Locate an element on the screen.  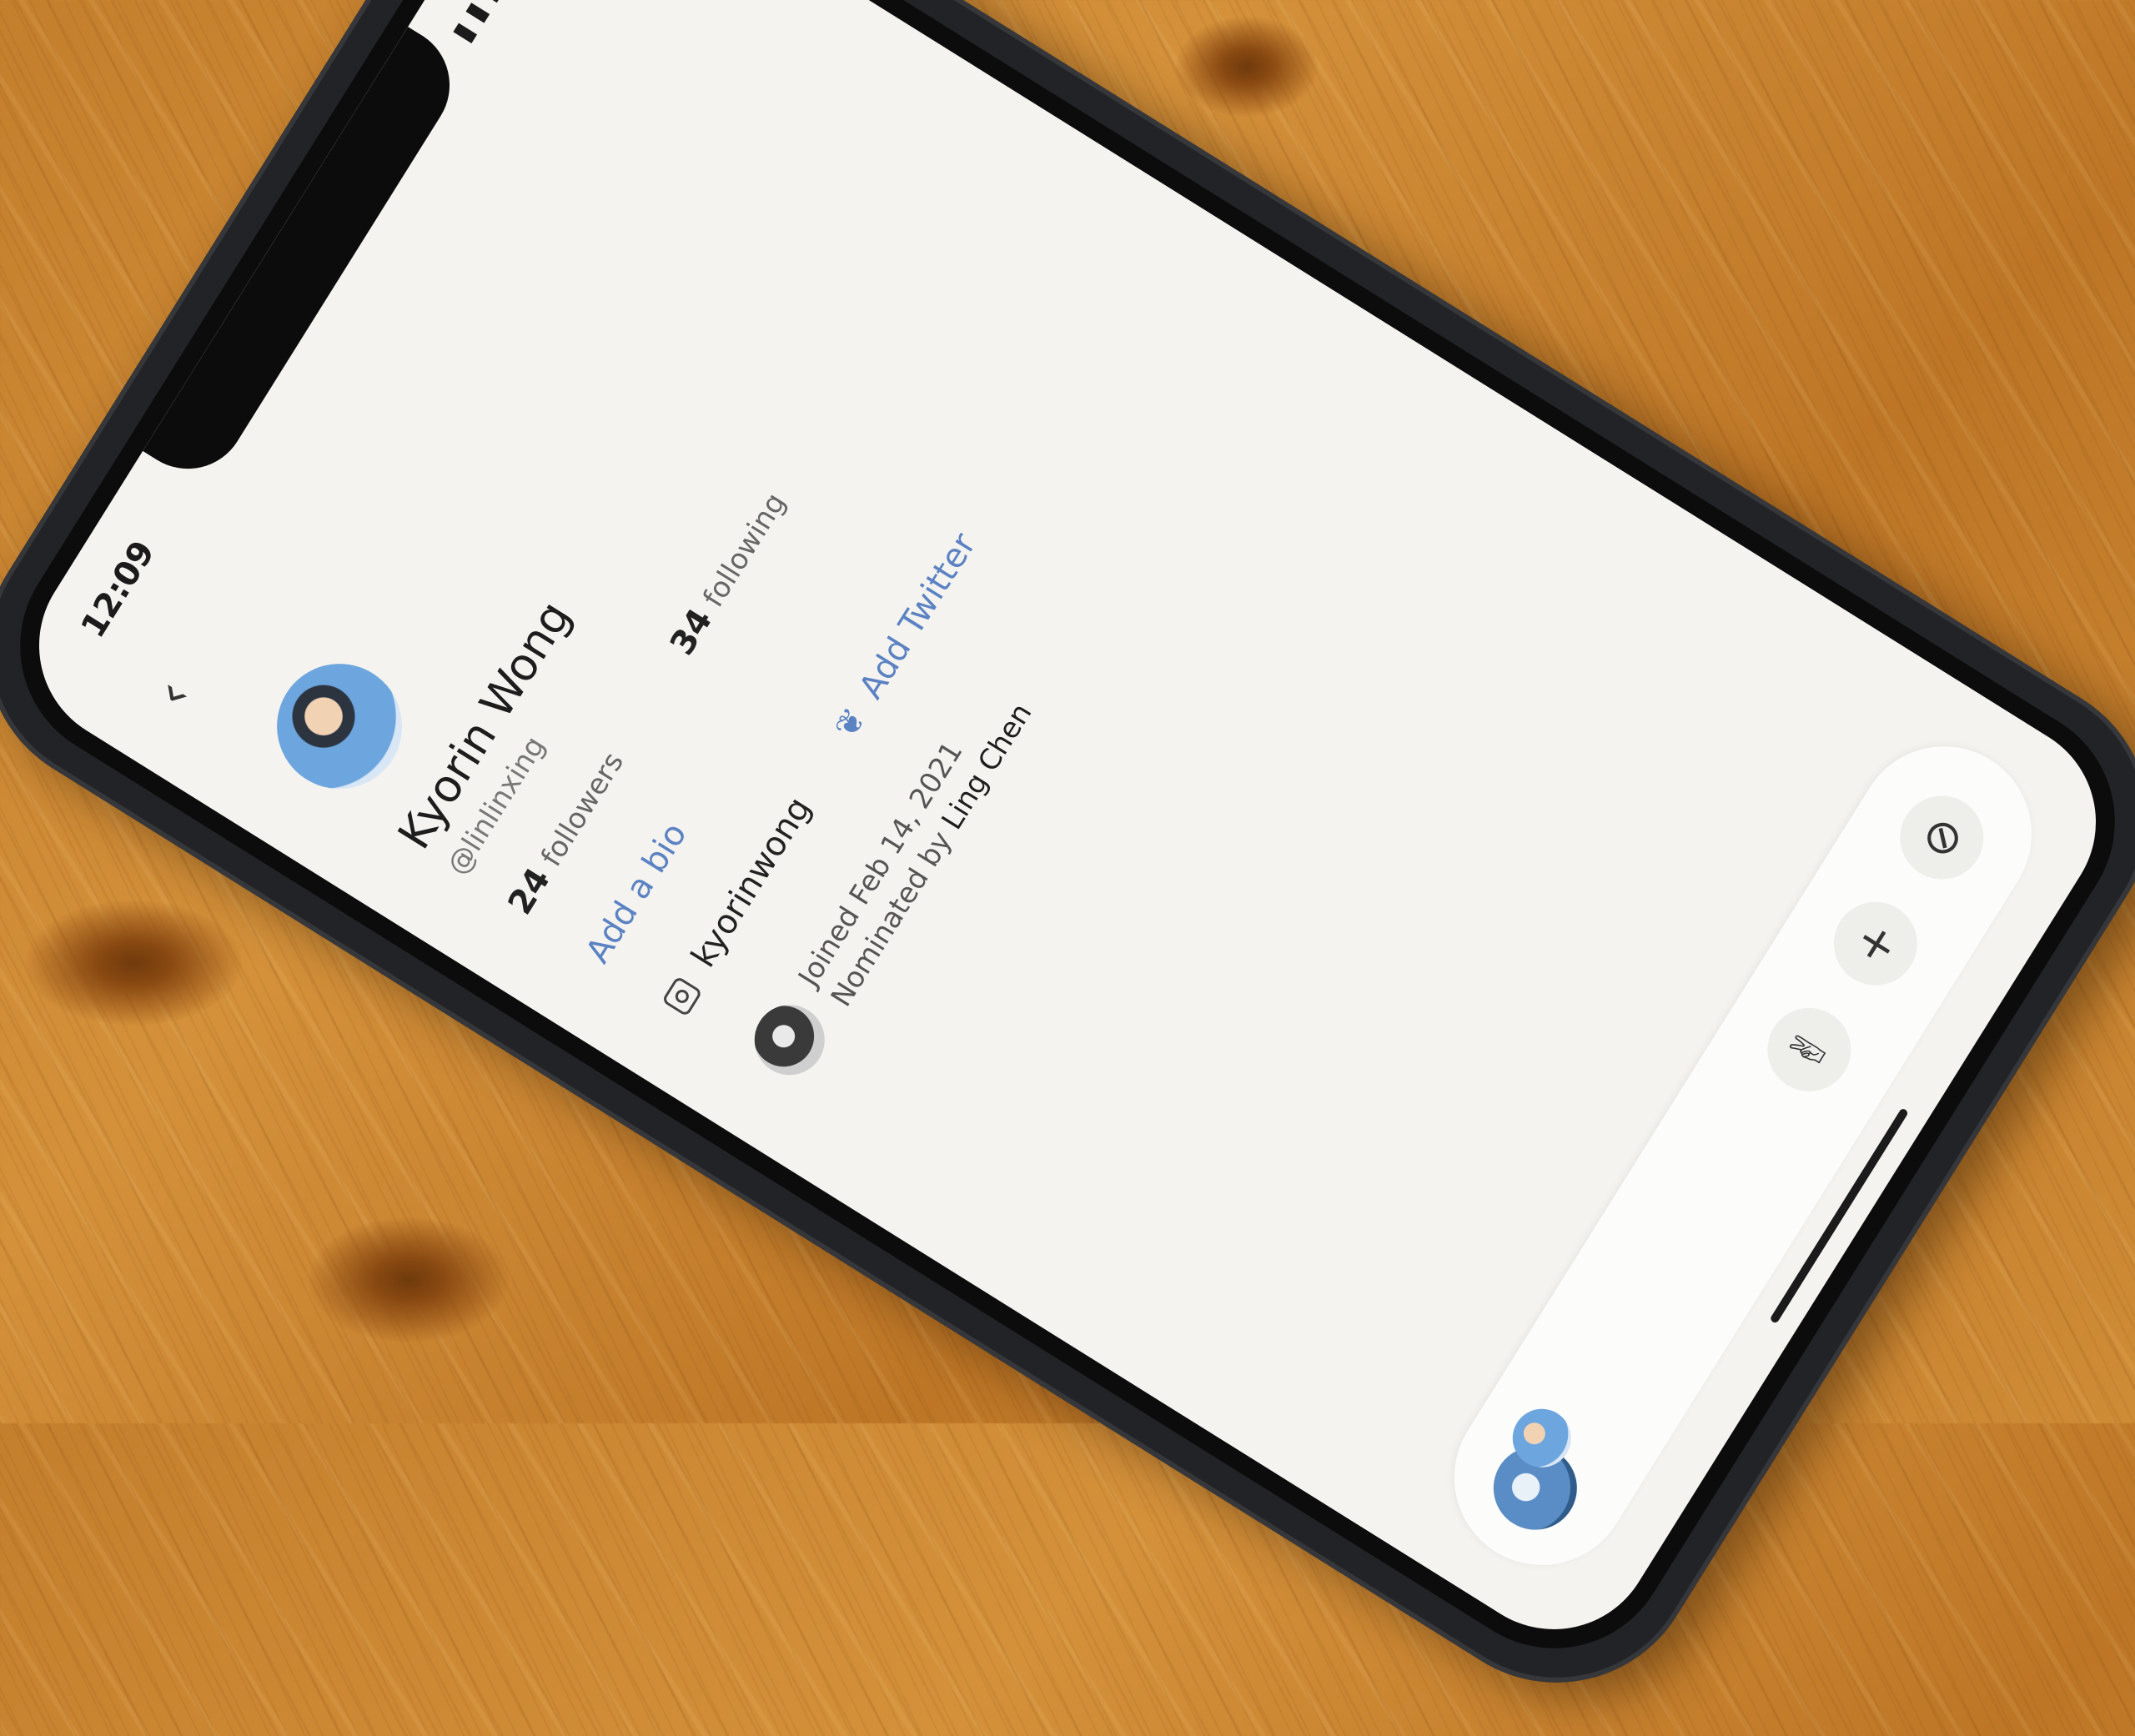
twitter-icon: ❦ is located at coordinates (850, 723).